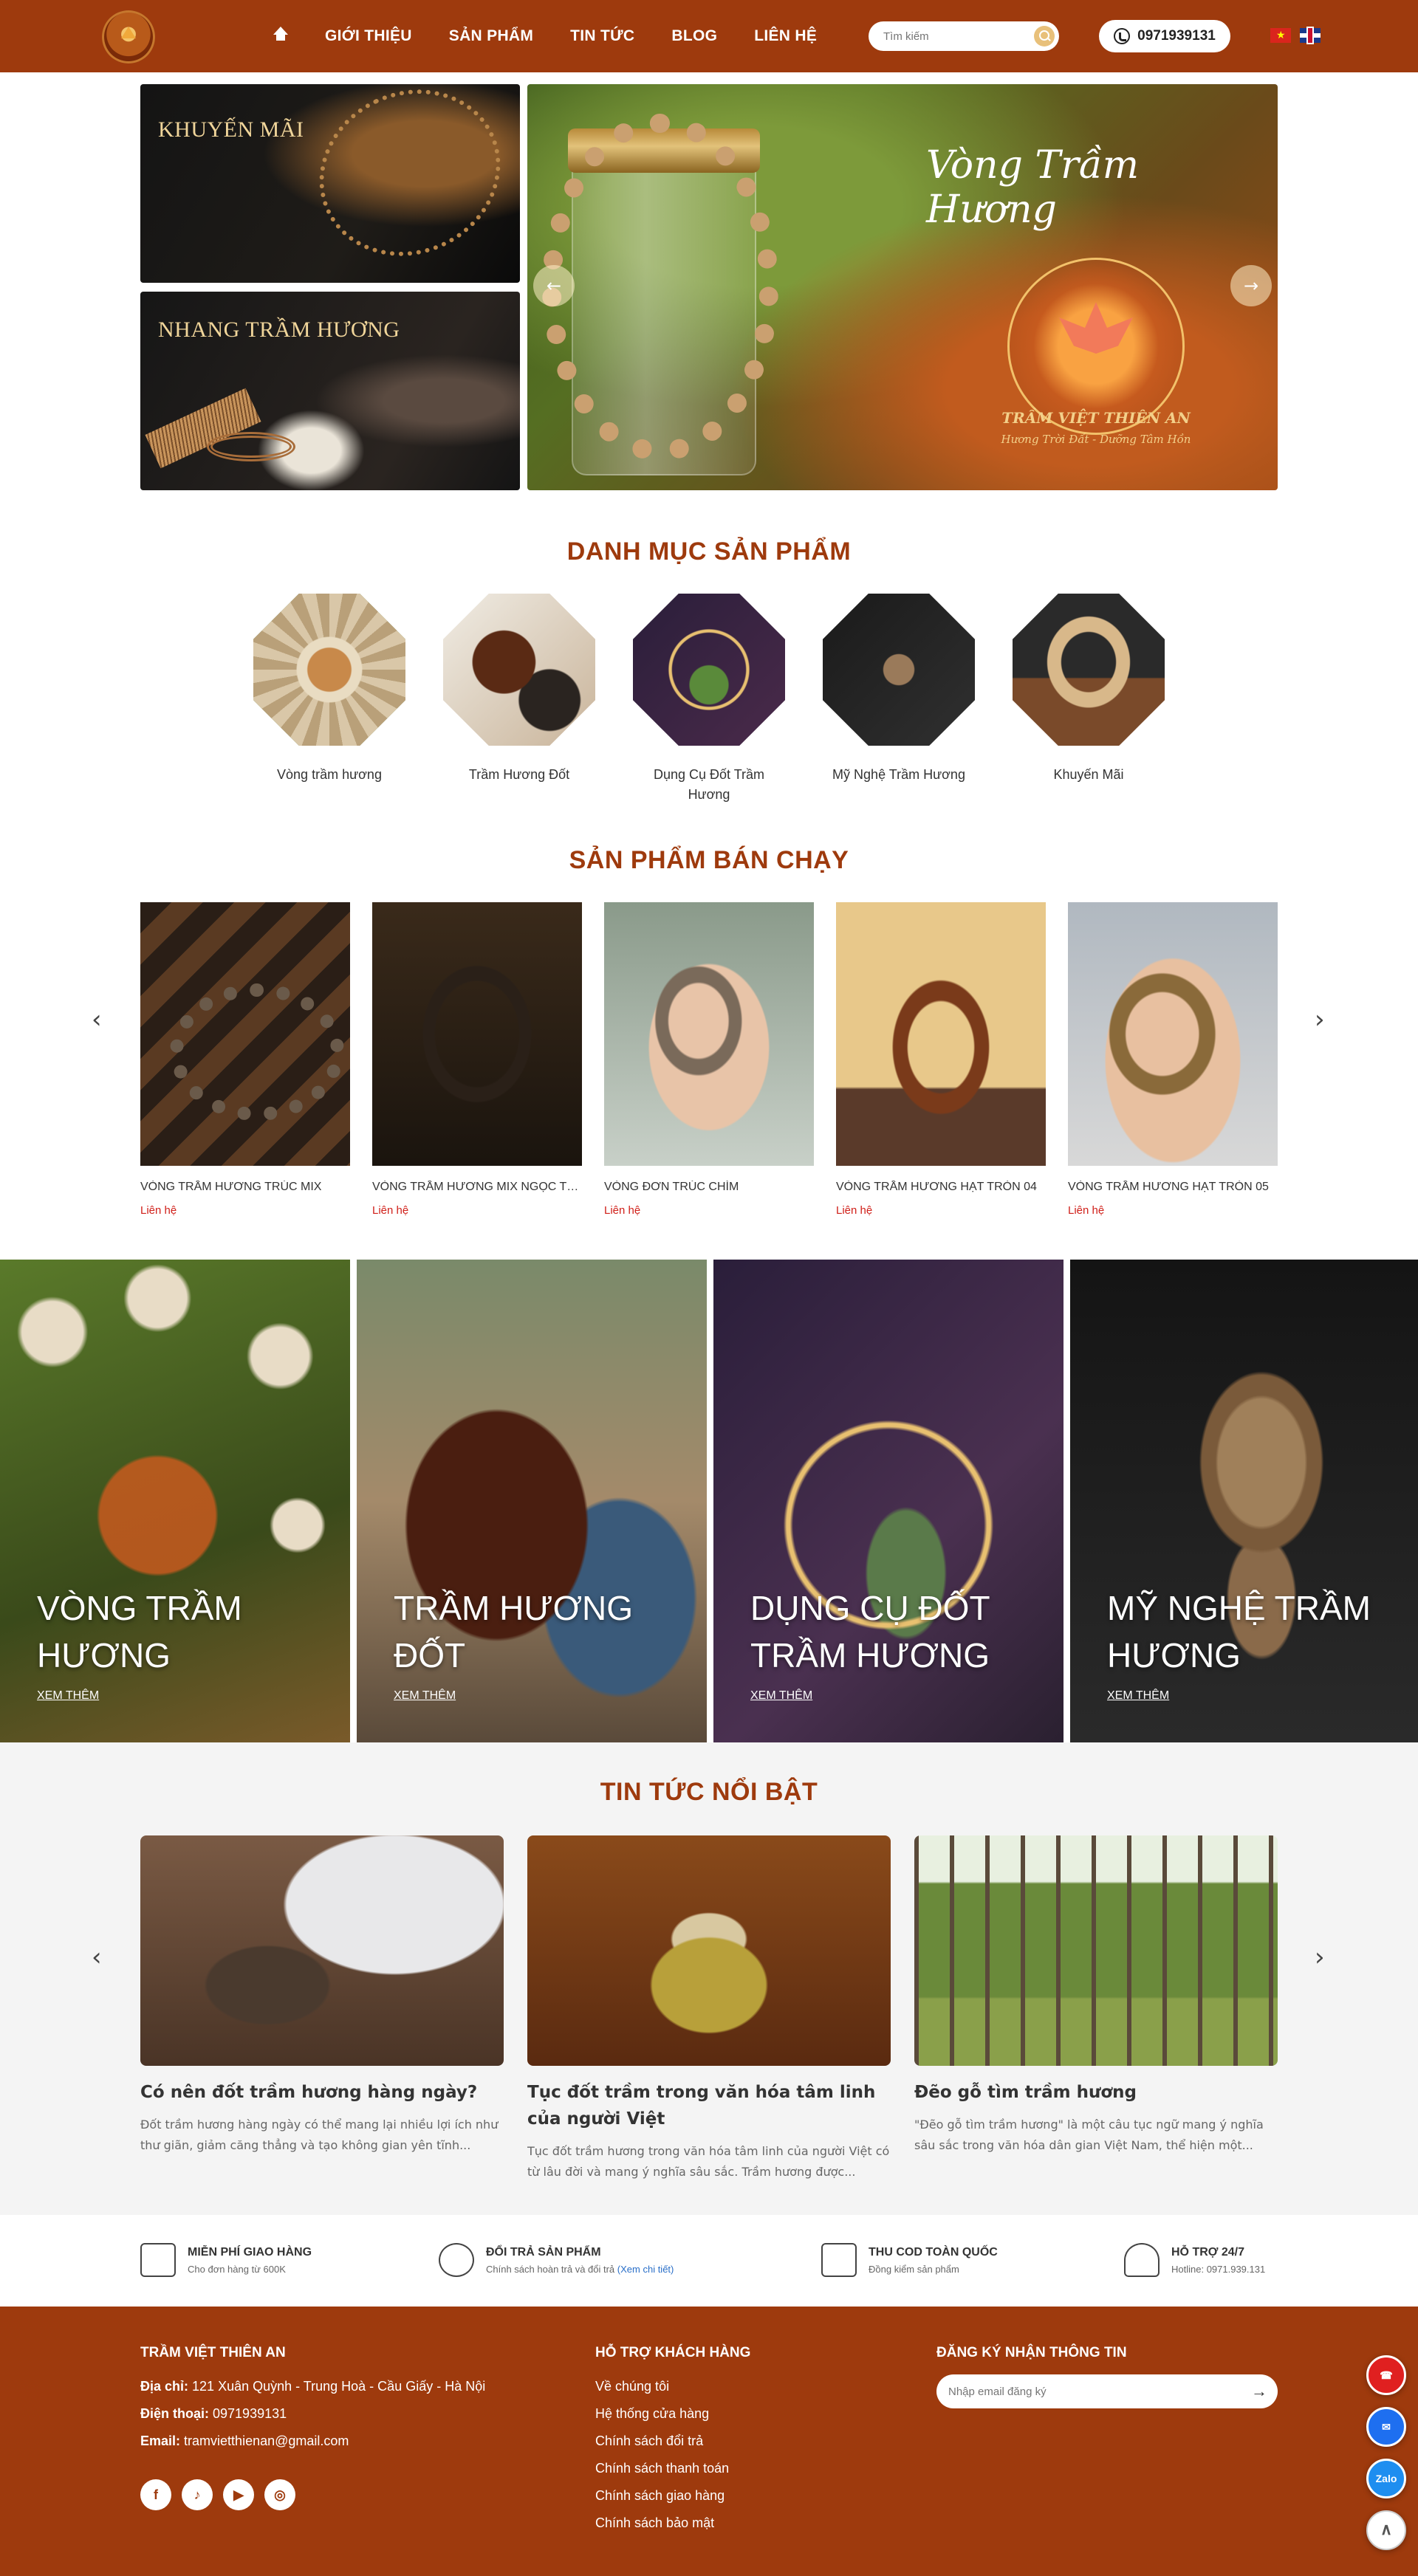  What do you see at coordinates (941, 1059) in the screenshot?
I see `product-card: VÒNG TRẦM HƯƠNG HẠT TRÒN 04 Liên hệ` at bounding box center [941, 1059].